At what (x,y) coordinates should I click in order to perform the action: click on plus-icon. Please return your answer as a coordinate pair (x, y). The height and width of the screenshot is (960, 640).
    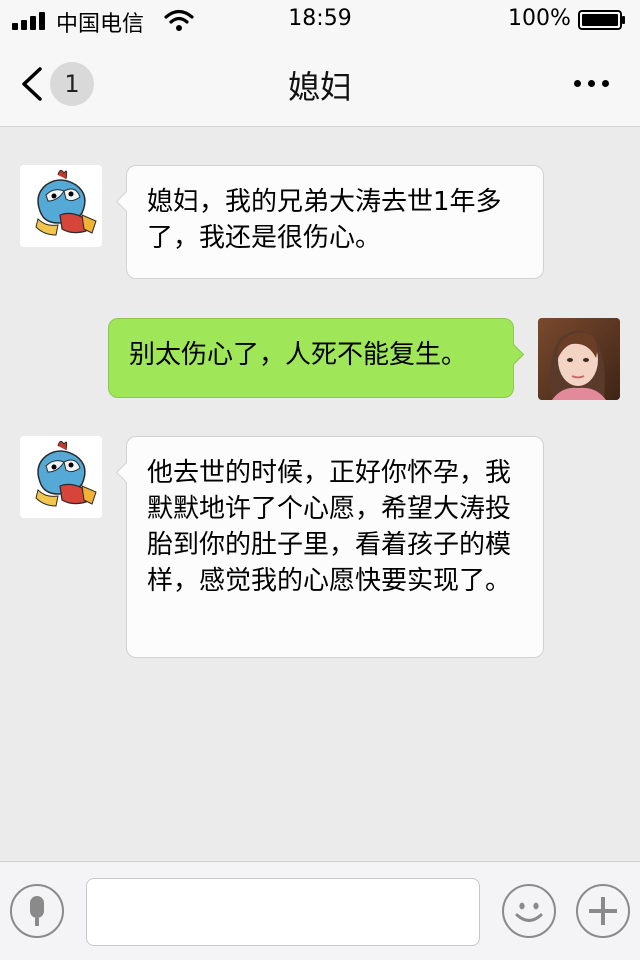
    Looking at the image, I should click on (603, 911).